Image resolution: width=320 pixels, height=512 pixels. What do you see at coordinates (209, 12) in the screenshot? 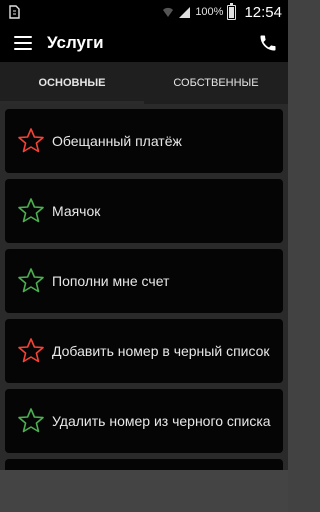
I see `battery-percent: 100%` at bounding box center [209, 12].